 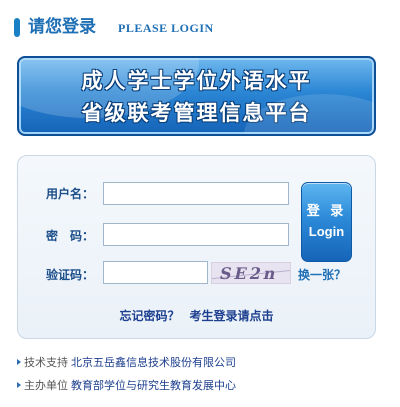 What do you see at coordinates (196, 193) in the screenshot?
I see `username-input` at bounding box center [196, 193].